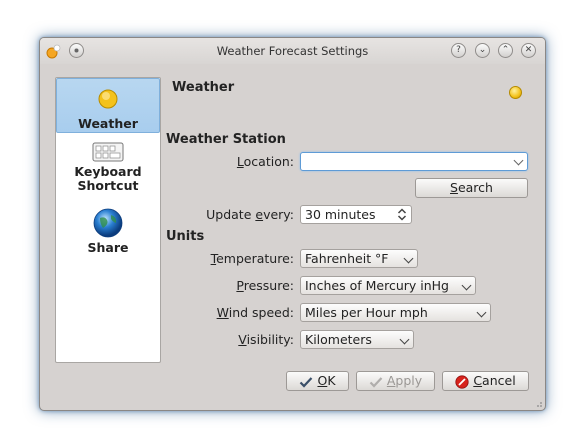 The image size is (583, 448). I want to click on help-icon: ?, so click(458, 50).